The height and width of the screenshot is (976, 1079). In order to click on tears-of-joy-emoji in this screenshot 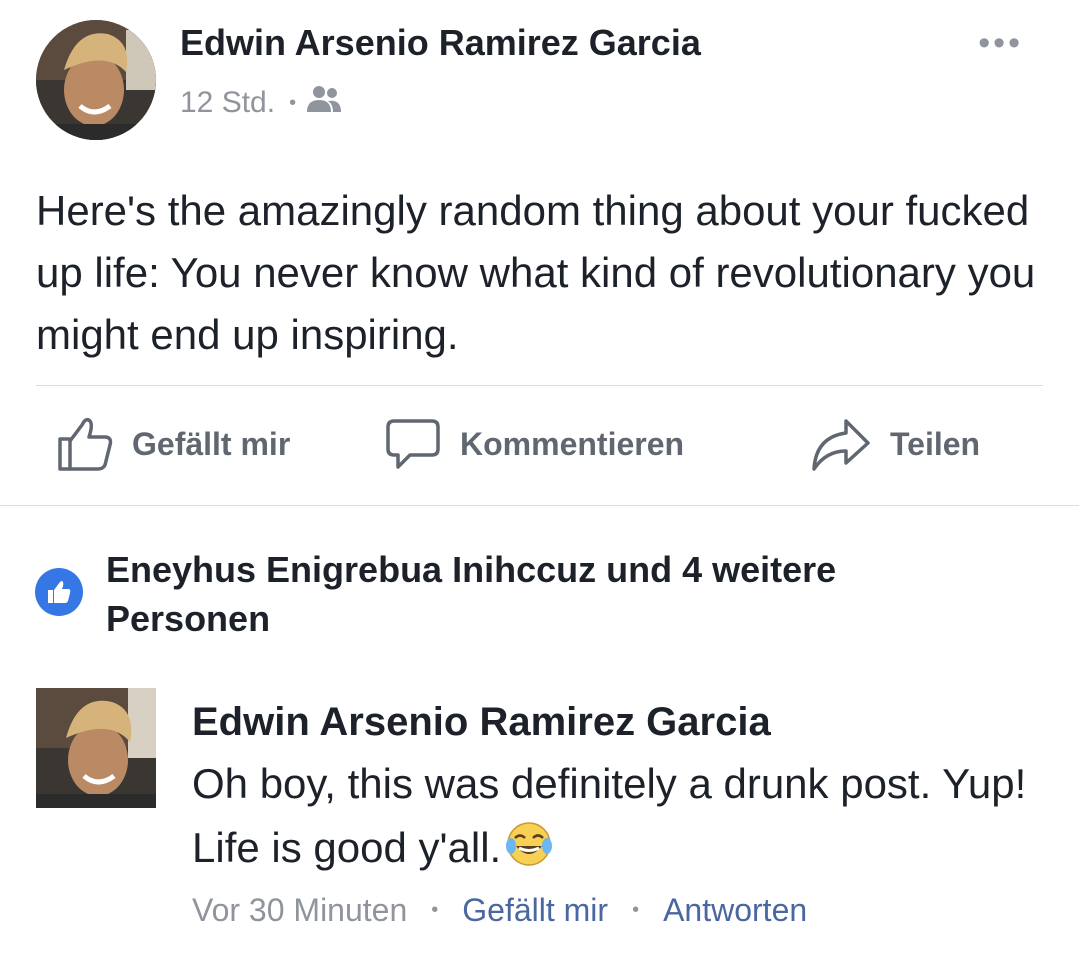, I will do `click(529, 853)`.